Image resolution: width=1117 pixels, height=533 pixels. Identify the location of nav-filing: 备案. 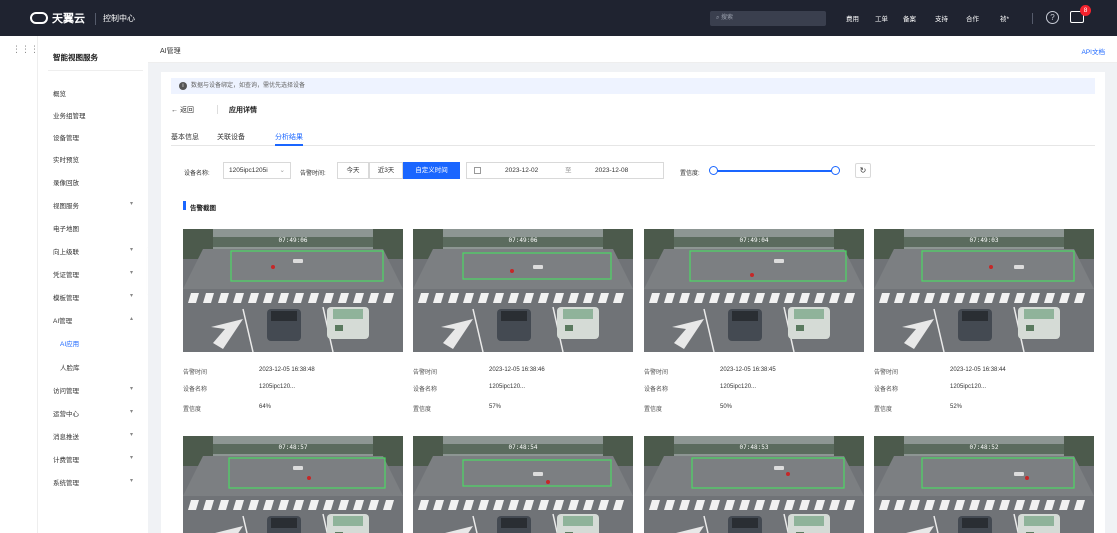
(909, 18).